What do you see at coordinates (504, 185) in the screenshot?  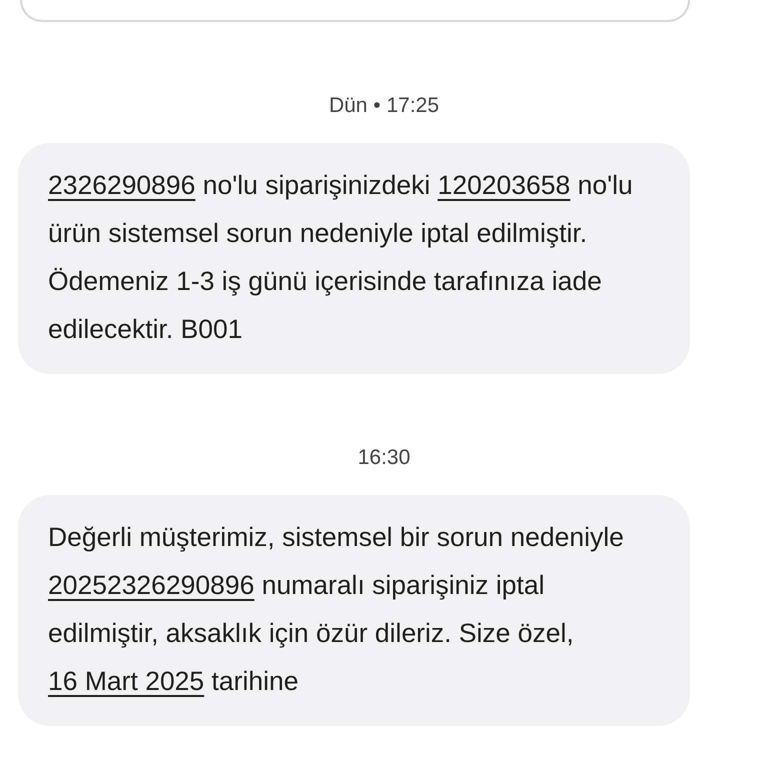 I see `message-link: 120203658` at bounding box center [504, 185].